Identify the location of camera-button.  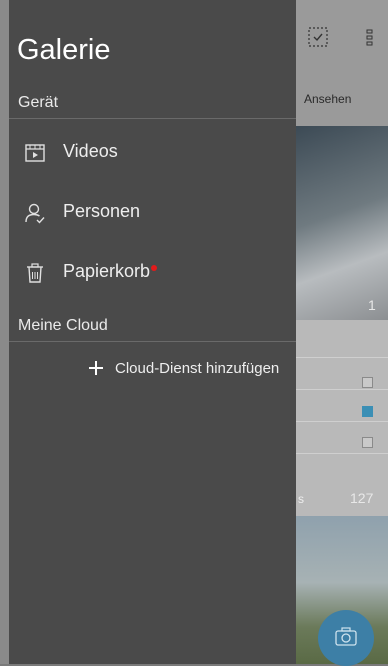
(346, 638).